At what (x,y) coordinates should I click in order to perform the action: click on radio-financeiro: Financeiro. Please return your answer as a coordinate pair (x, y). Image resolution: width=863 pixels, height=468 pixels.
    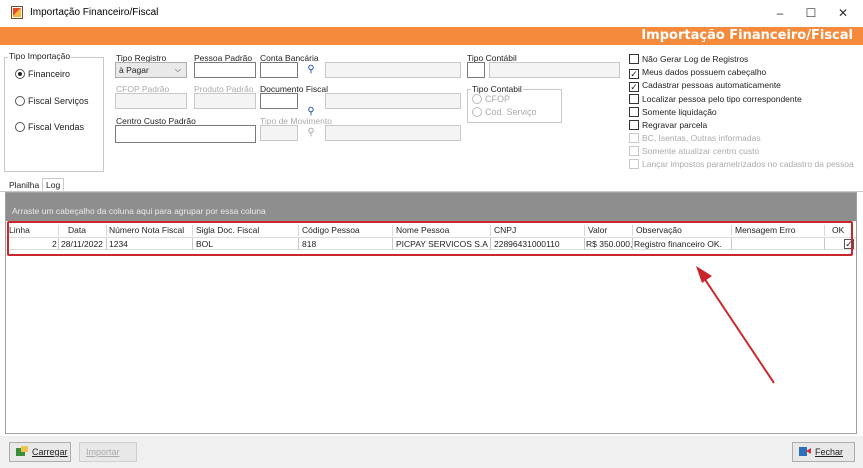
    Looking at the image, I should click on (42, 74).